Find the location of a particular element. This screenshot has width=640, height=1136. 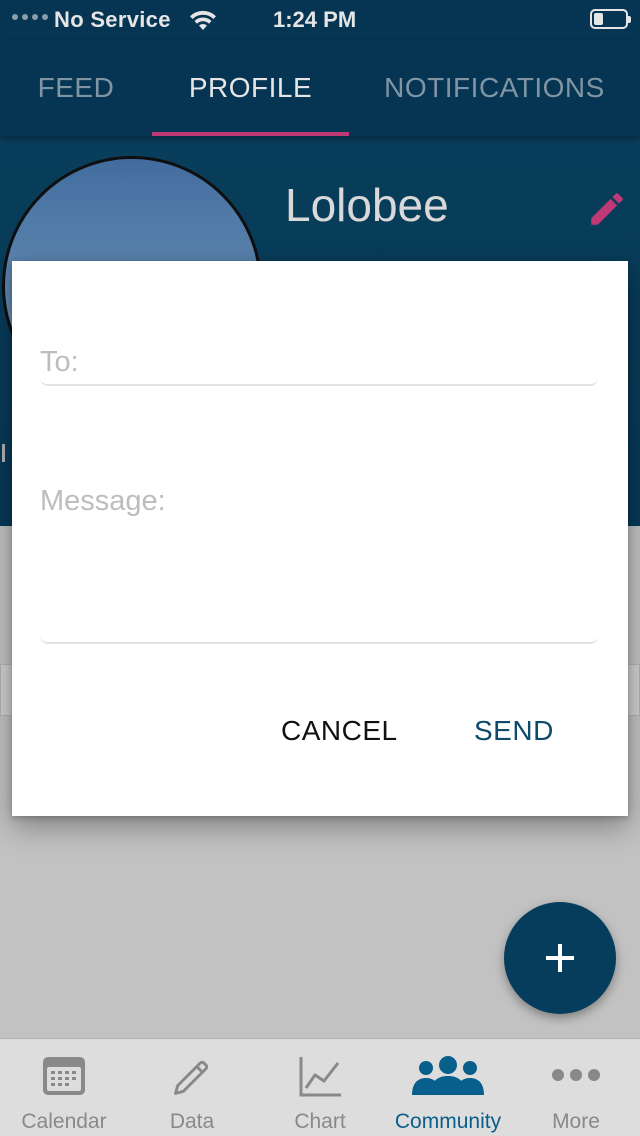

cancel-button: CANCEL is located at coordinates (339, 731).